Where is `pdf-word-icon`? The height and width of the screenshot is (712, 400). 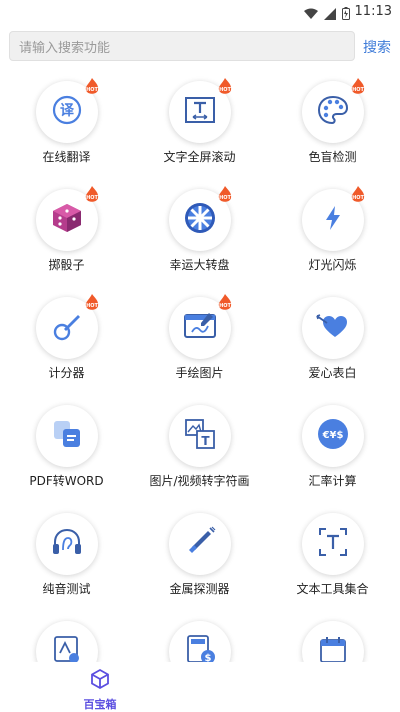
pdf-word-icon is located at coordinates (67, 436).